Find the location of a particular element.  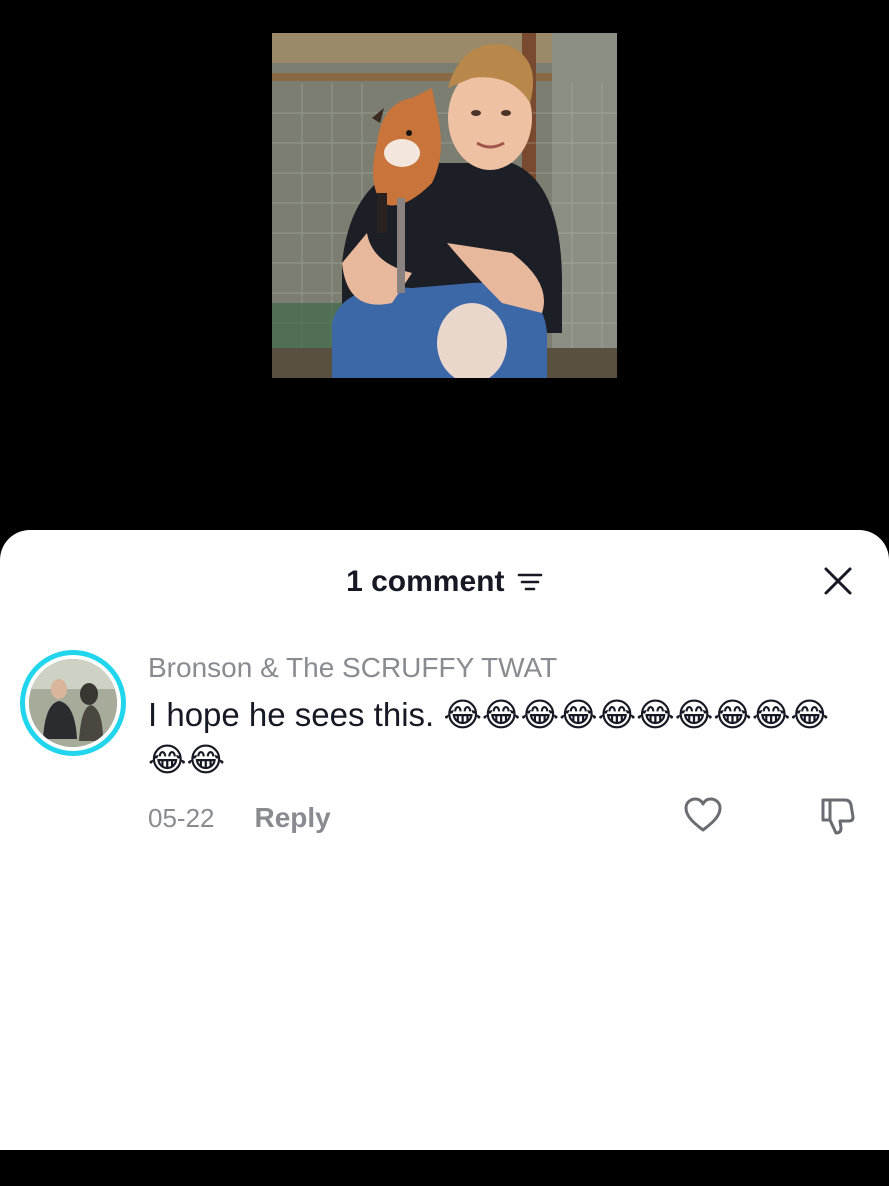

sort-lines-icon is located at coordinates (530, 582).